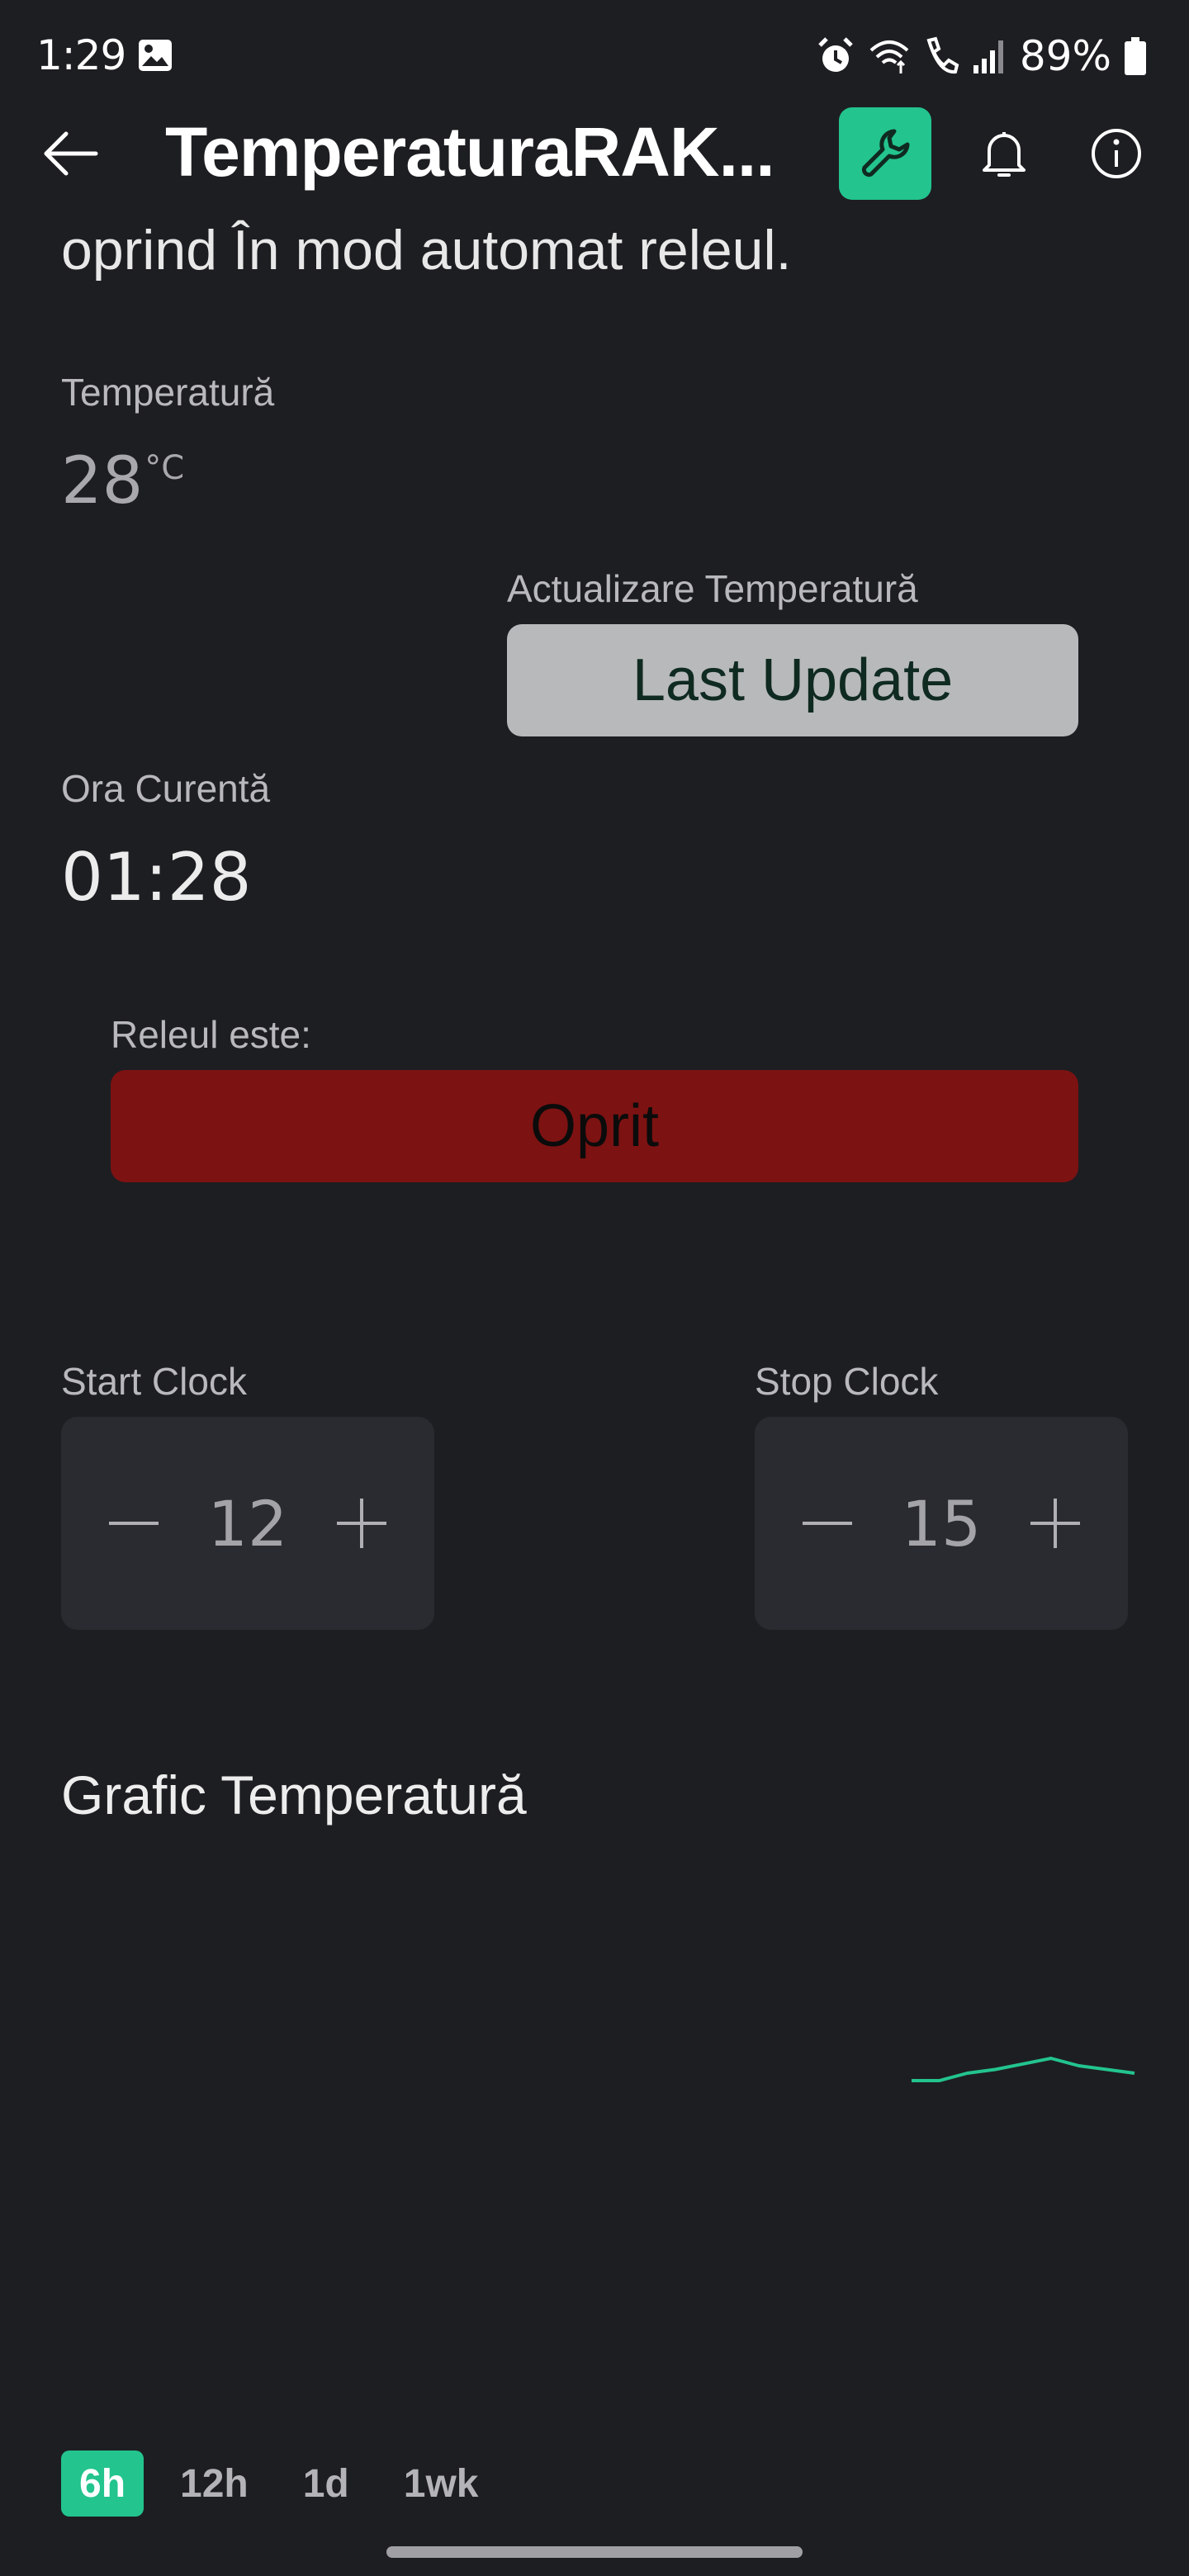  I want to click on wifi-icon, so click(889, 56).